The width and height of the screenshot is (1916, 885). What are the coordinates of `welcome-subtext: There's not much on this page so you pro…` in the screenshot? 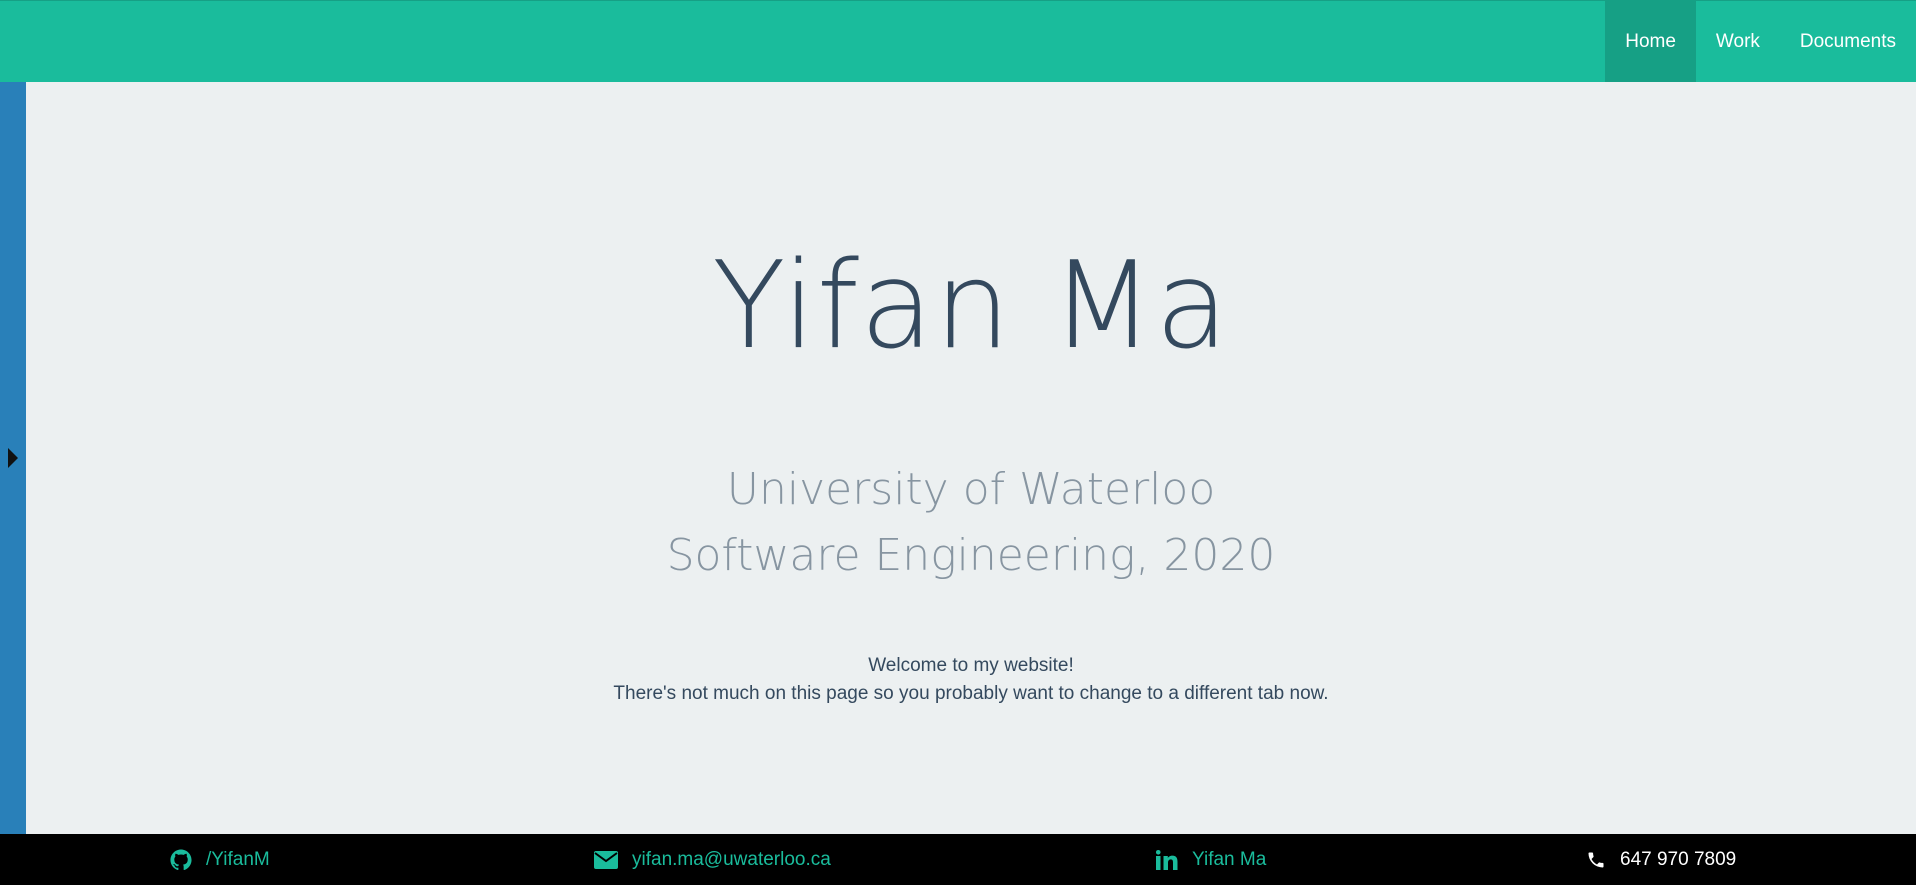 It's located at (971, 693).